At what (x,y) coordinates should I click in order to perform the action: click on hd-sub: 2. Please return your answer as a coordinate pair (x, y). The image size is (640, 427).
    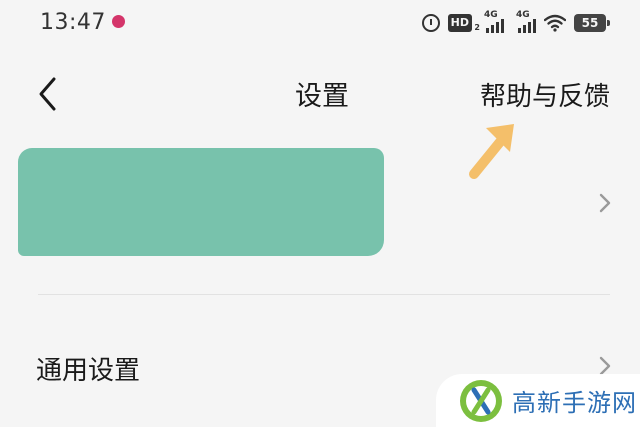
    Looking at the image, I should click on (477, 27).